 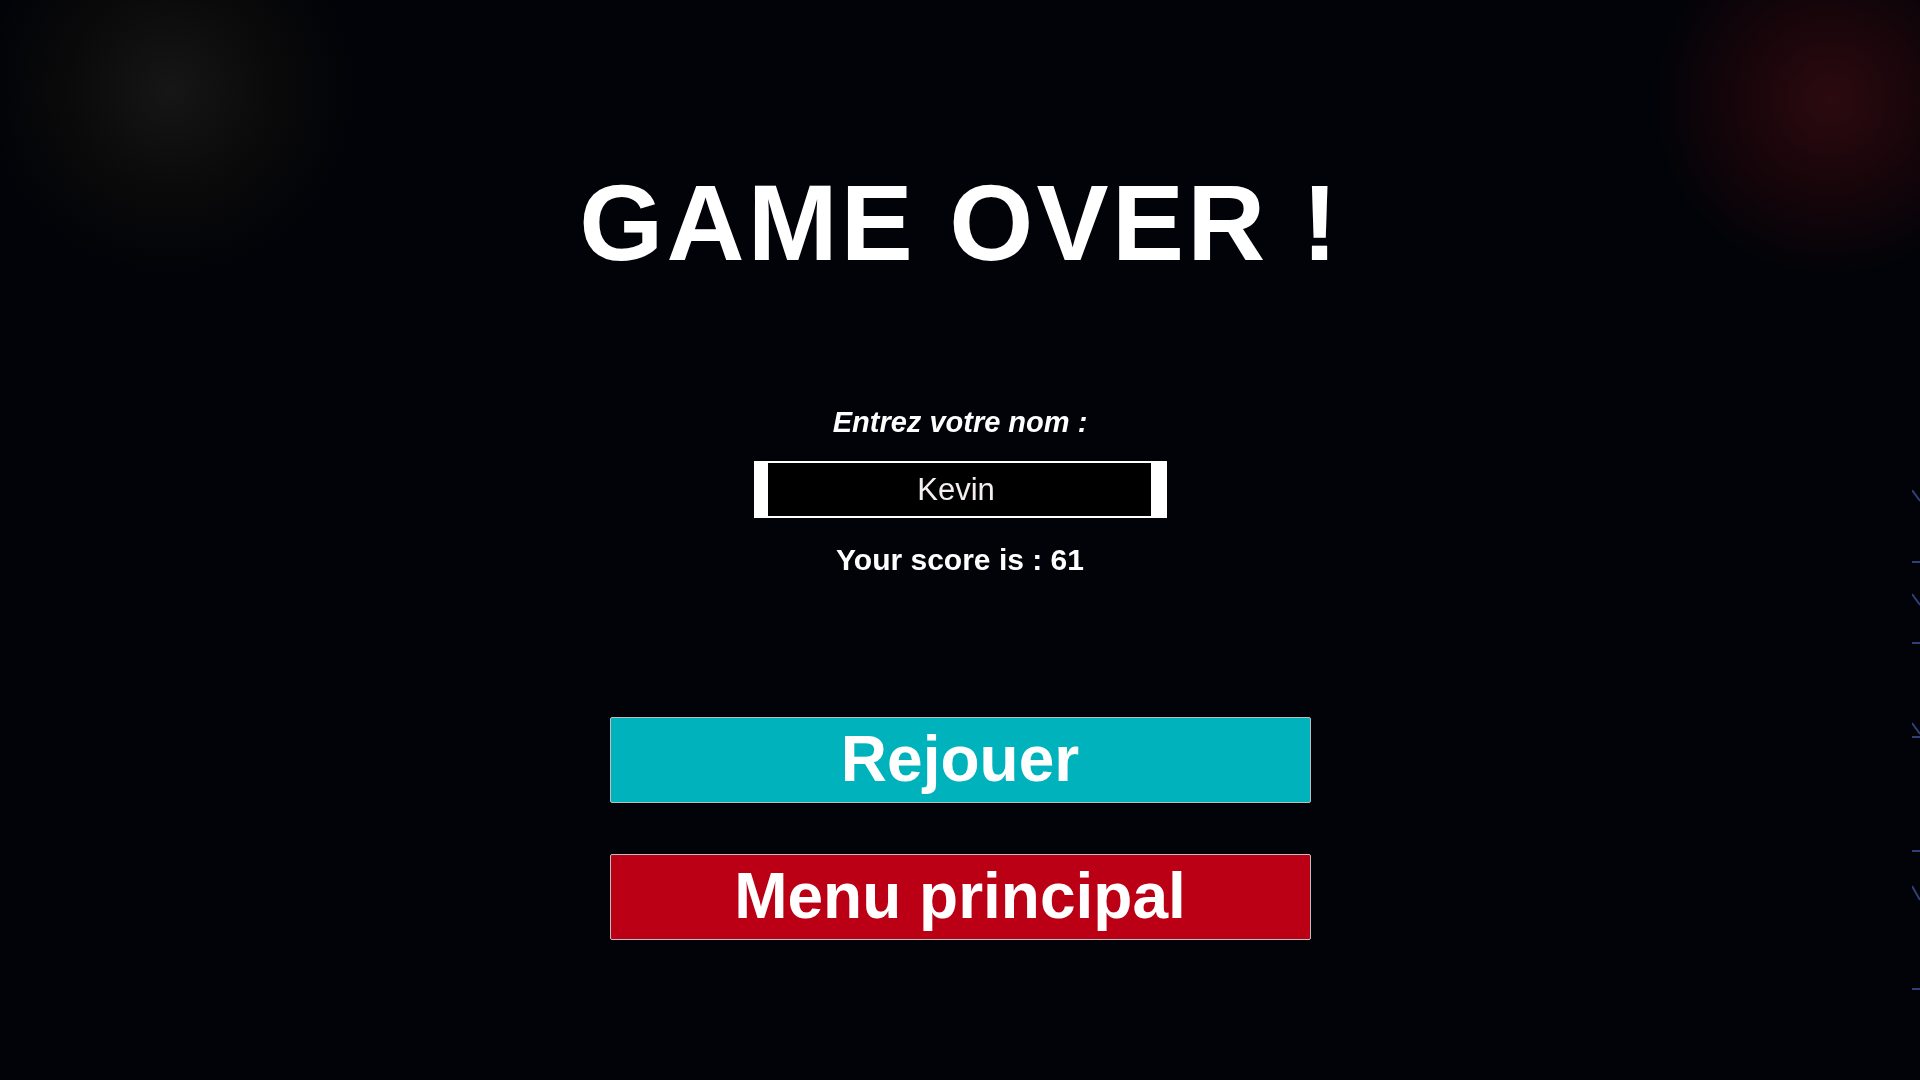 What do you see at coordinates (960, 489) in the screenshot?
I see `name-input: Kevin` at bounding box center [960, 489].